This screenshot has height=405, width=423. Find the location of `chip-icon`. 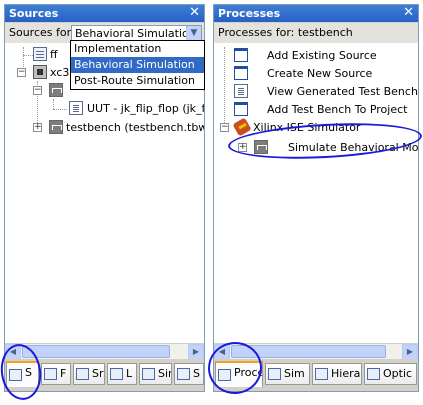

chip-icon is located at coordinates (40, 72).